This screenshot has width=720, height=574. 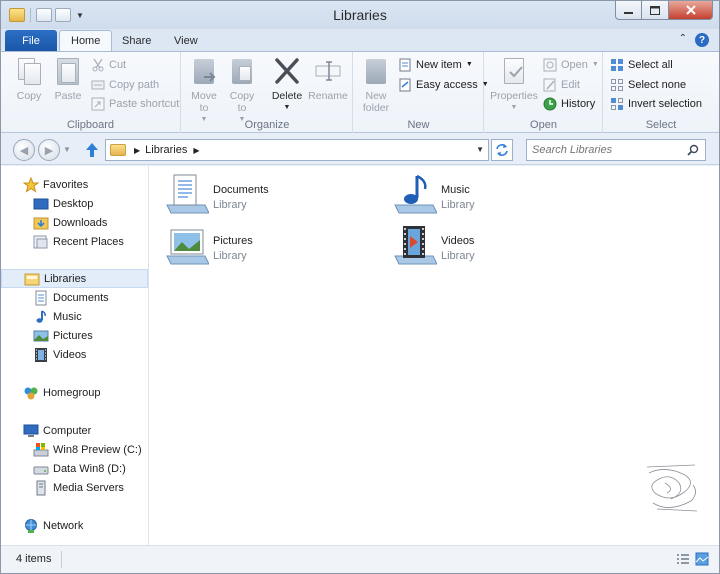 What do you see at coordinates (68, 79) in the screenshot?
I see `paste-button: Paste` at bounding box center [68, 79].